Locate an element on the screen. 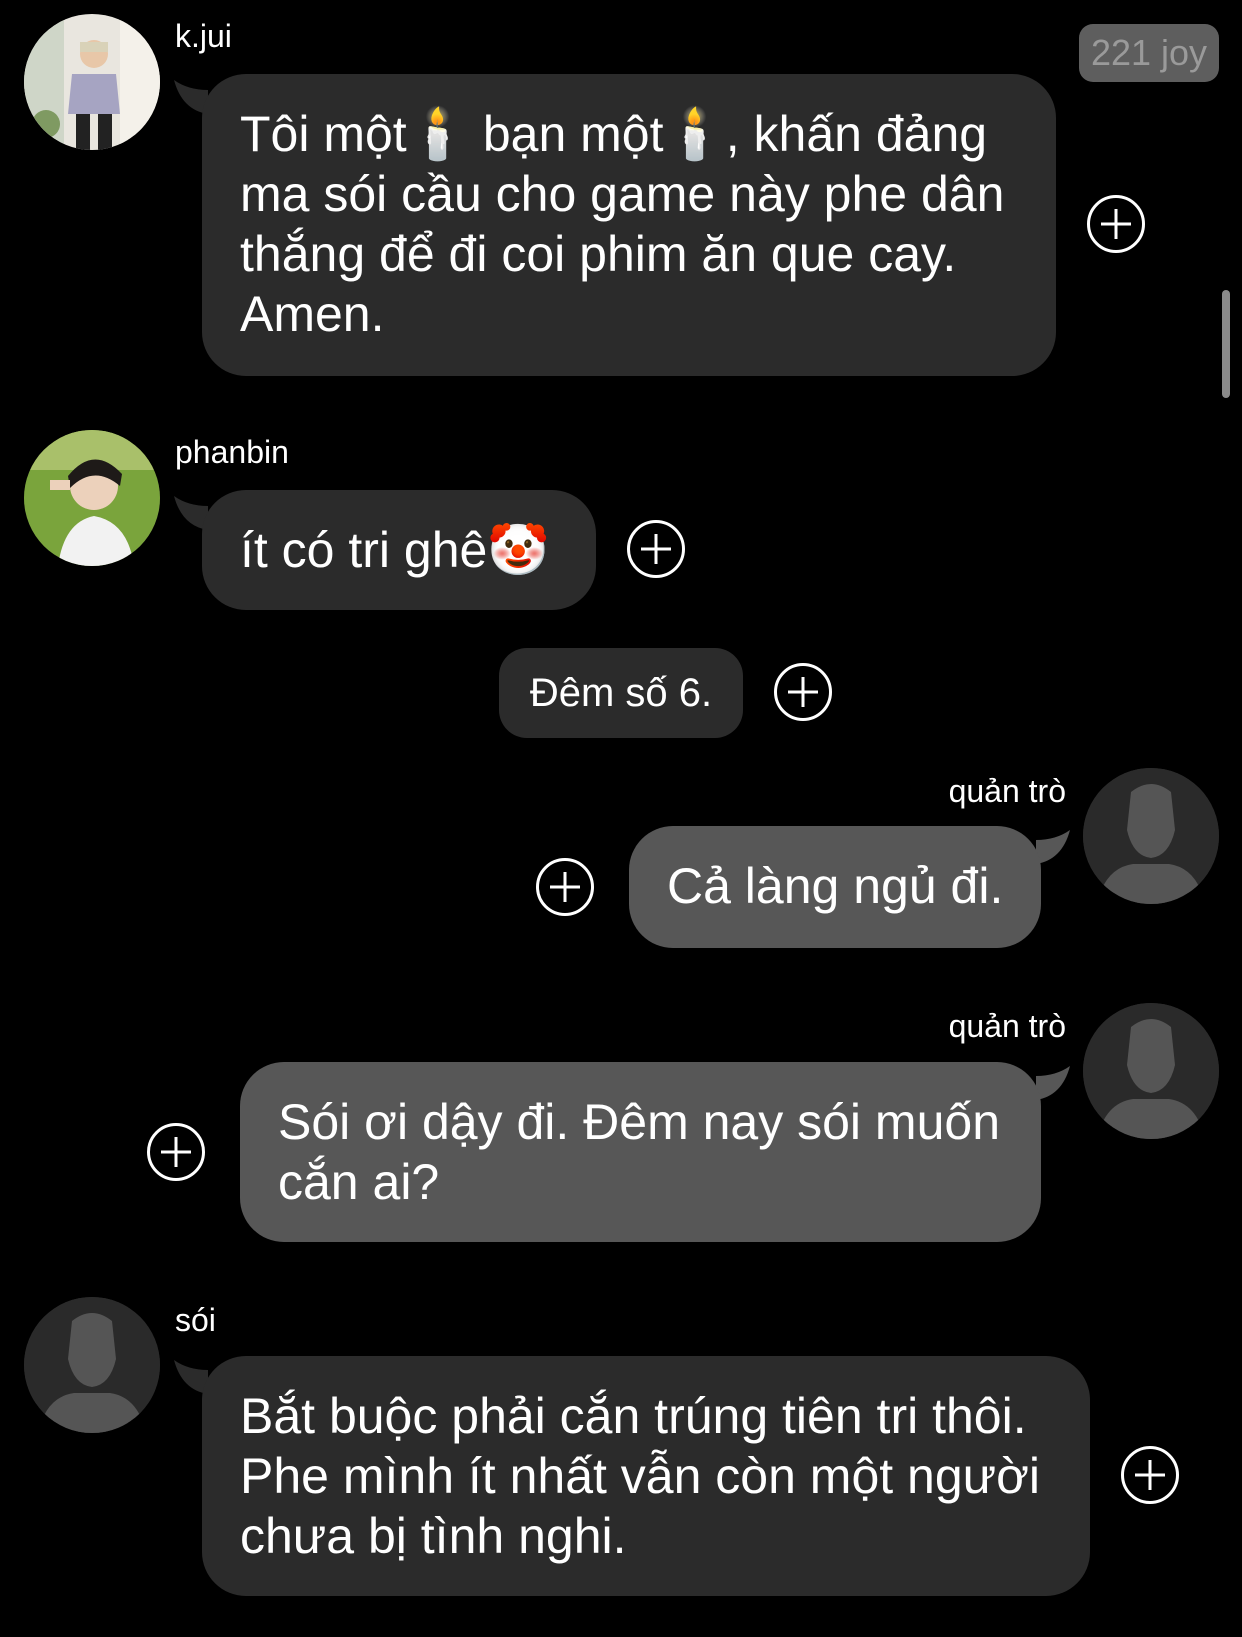  avatar-kjui is located at coordinates (92, 82).